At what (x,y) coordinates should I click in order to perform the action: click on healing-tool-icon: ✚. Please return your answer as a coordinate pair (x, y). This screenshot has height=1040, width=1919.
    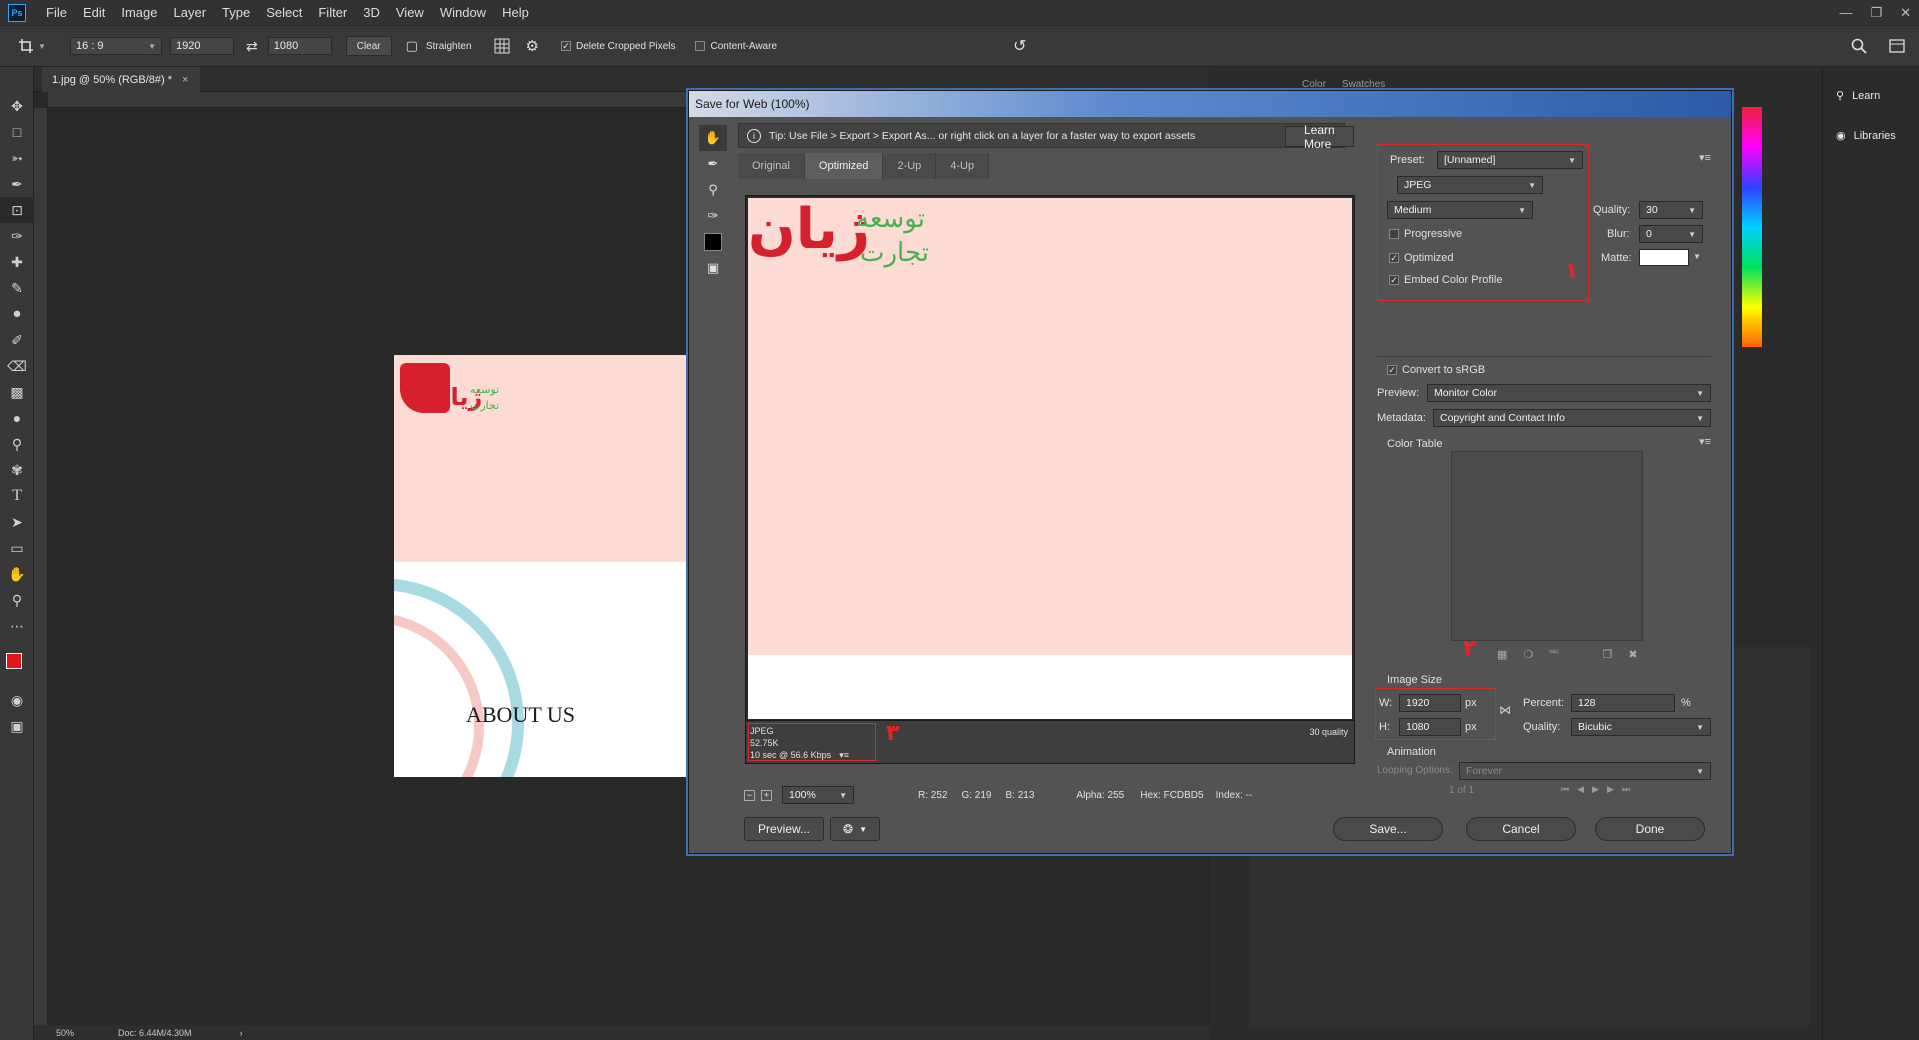
    Looking at the image, I should click on (17, 262).